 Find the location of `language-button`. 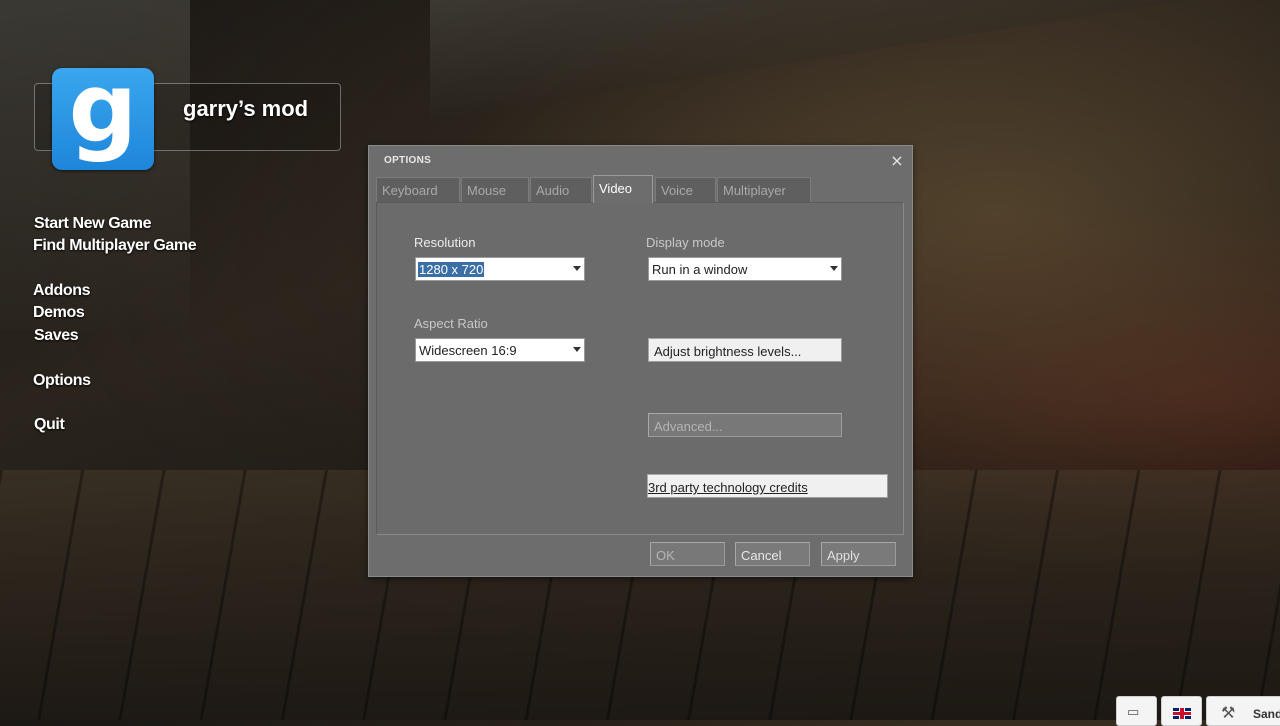

language-button is located at coordinates (1181, 711).